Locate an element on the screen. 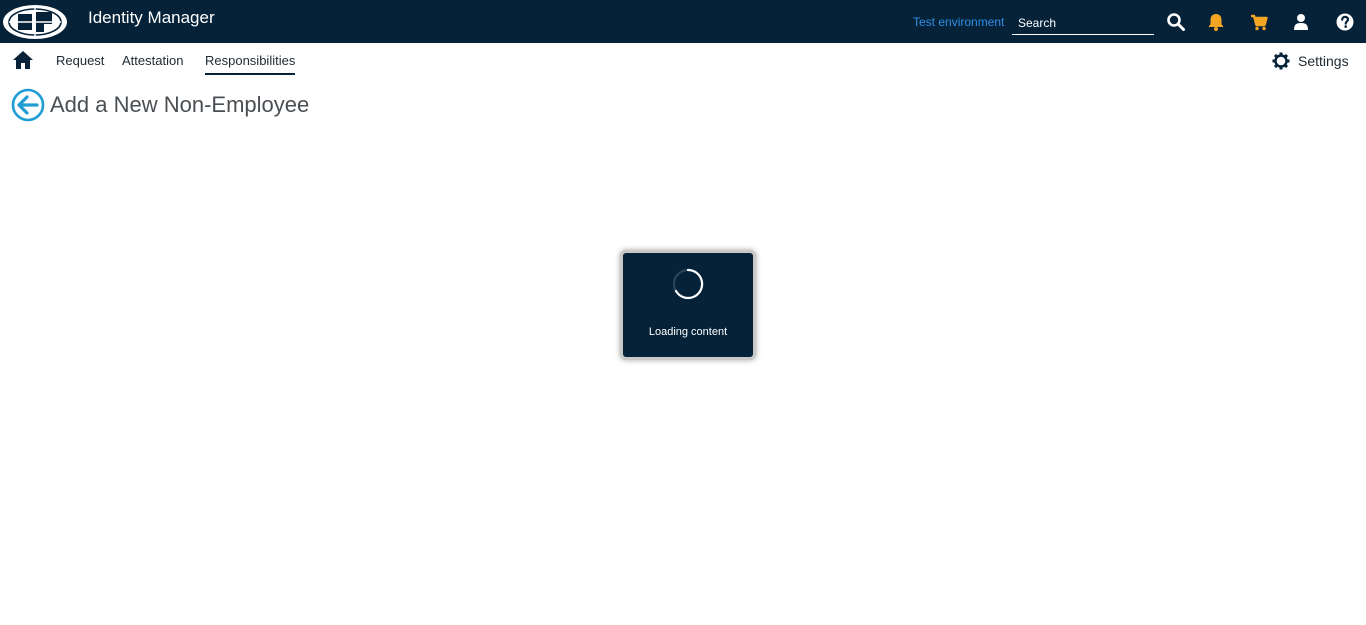  top-bar: Identity Manager Test environment is located at coordinates (683, 21).